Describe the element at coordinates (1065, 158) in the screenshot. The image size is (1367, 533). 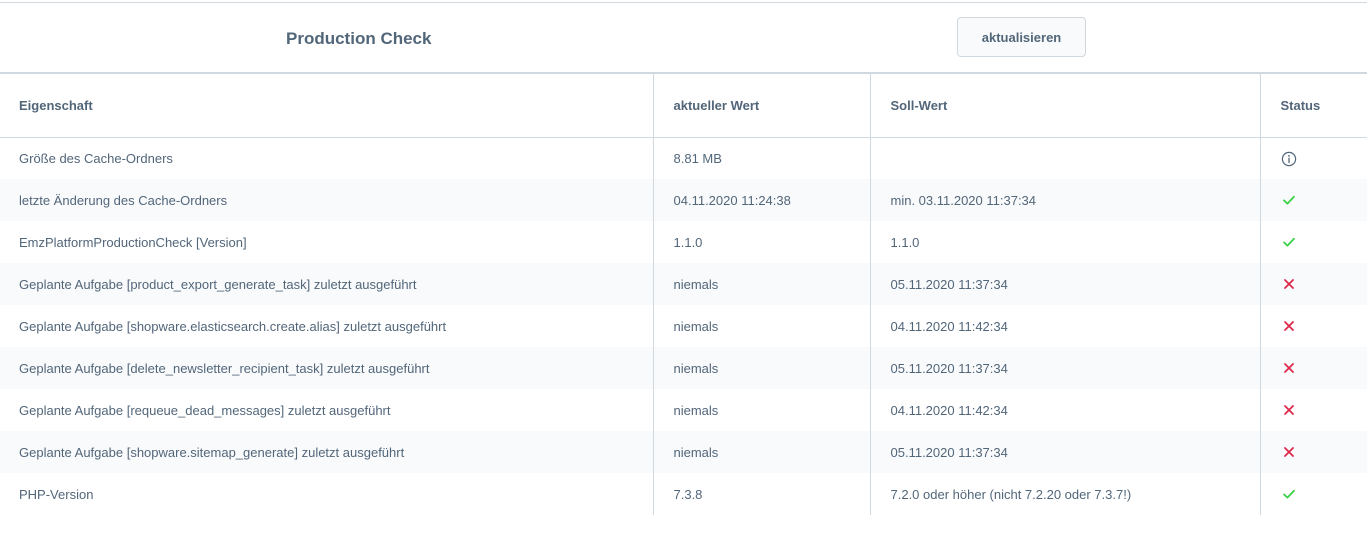
I see `cell-target-value` at that location.